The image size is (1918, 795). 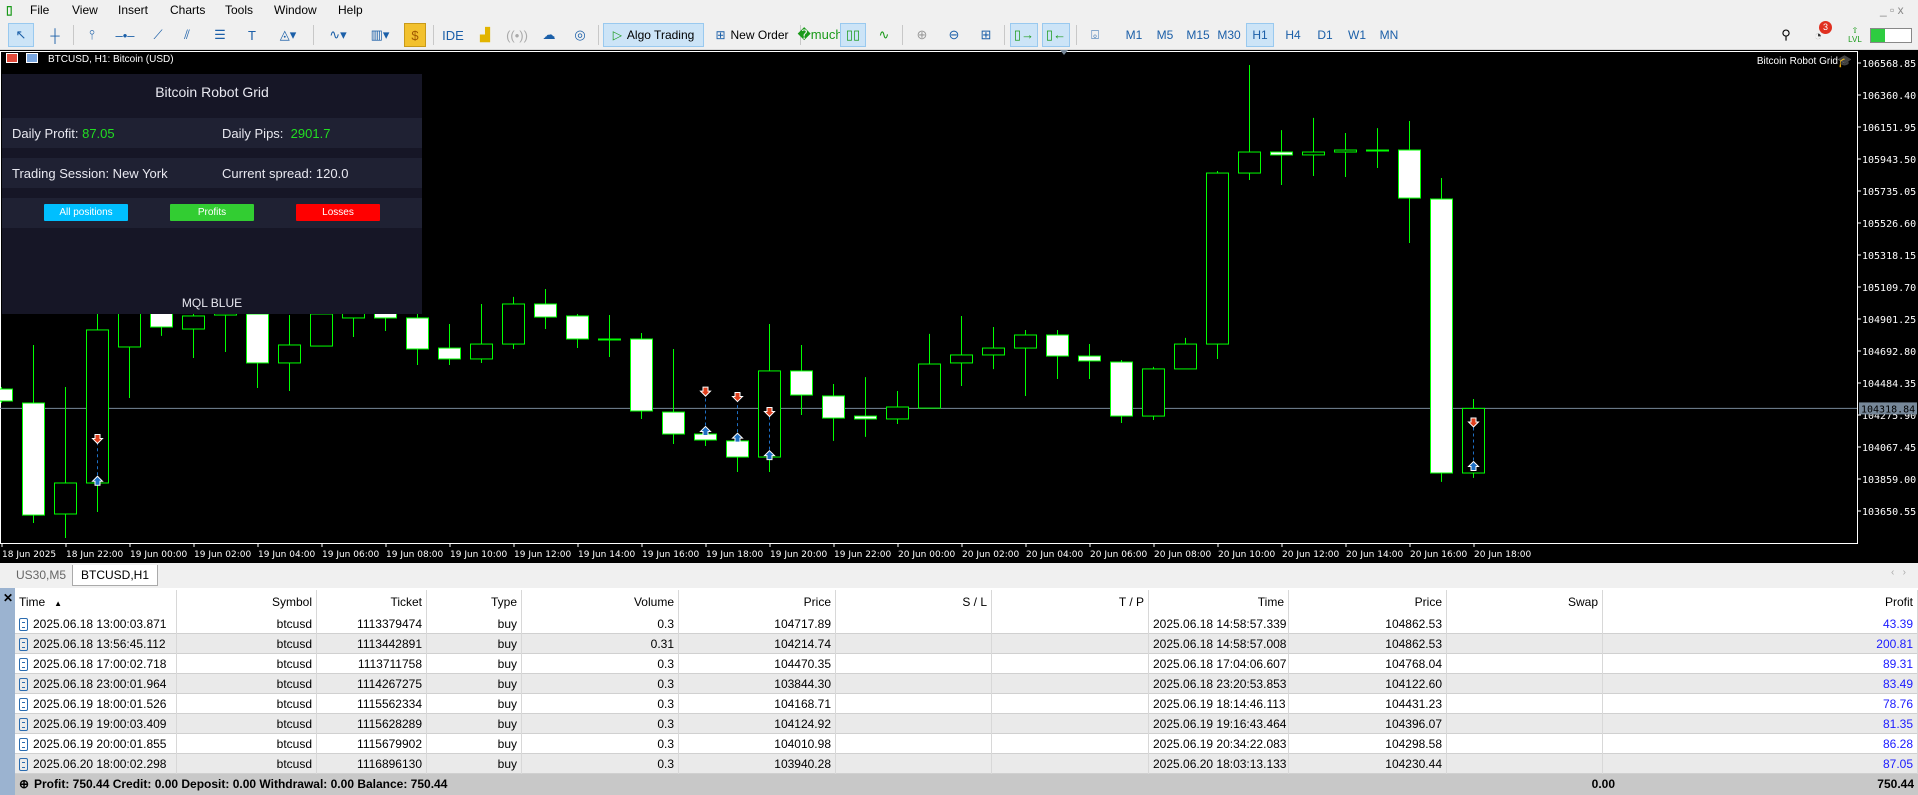 What do you see at coordinates (1293, 35) in the screenshot?
I see `timeframe-h4: H4` at bounding box center [1293, 35].